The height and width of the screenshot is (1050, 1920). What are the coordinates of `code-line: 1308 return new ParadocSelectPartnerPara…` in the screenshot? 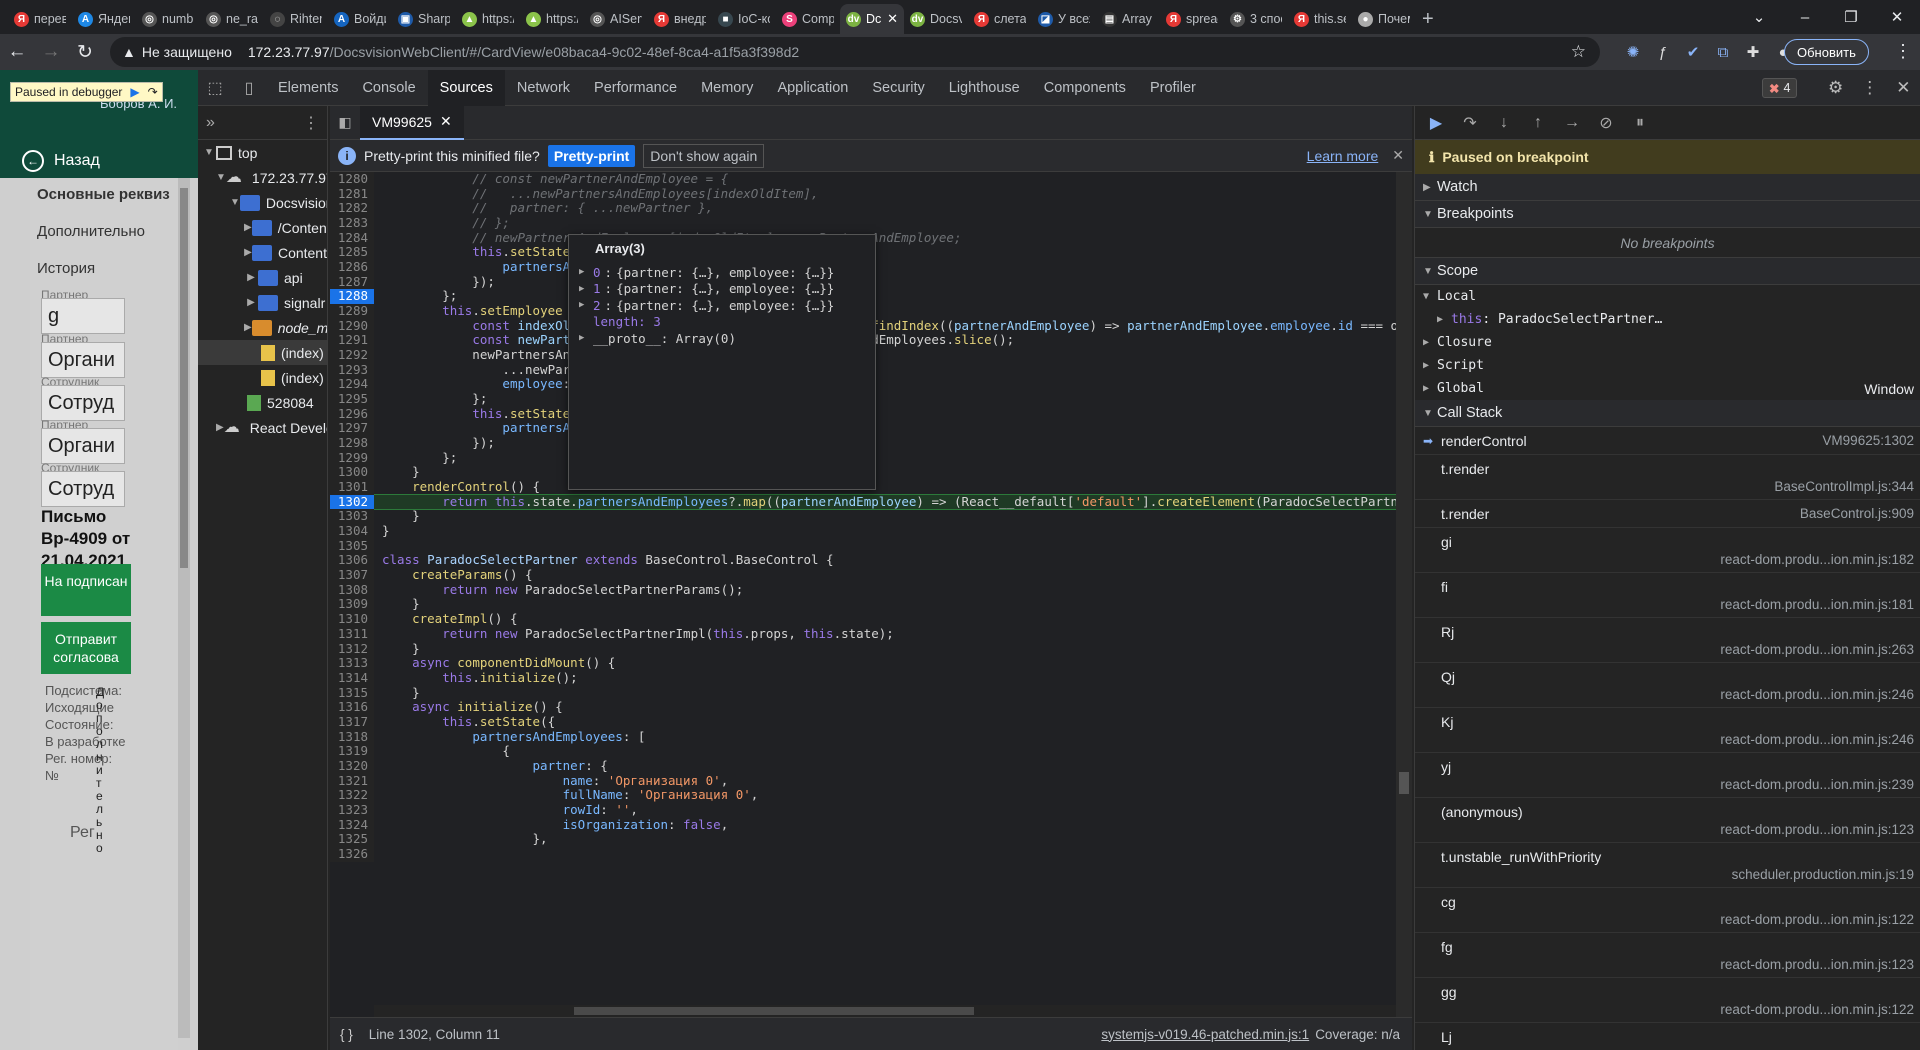 It's located at (871, 590).